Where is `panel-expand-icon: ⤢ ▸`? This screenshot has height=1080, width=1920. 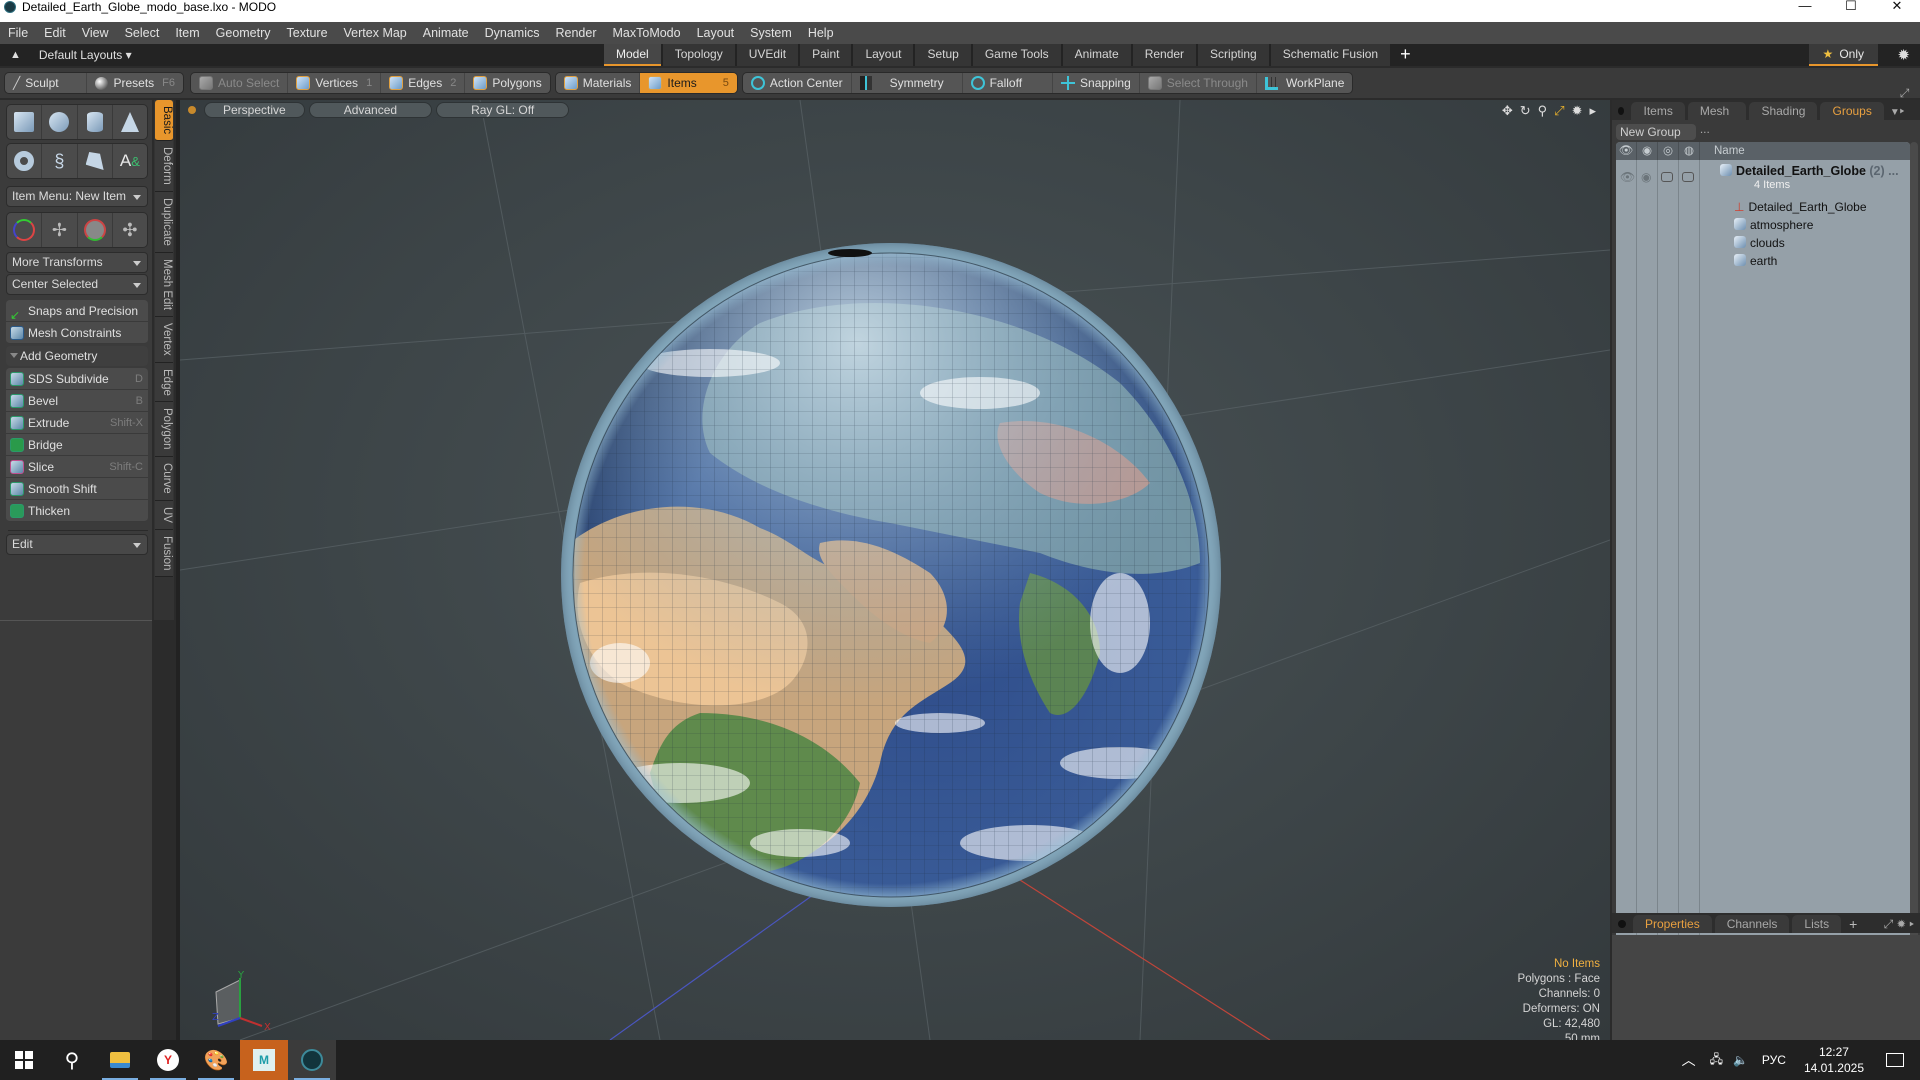
panel-expand-icon: ⤢ ▸ is located at coordinates (1907, 102).